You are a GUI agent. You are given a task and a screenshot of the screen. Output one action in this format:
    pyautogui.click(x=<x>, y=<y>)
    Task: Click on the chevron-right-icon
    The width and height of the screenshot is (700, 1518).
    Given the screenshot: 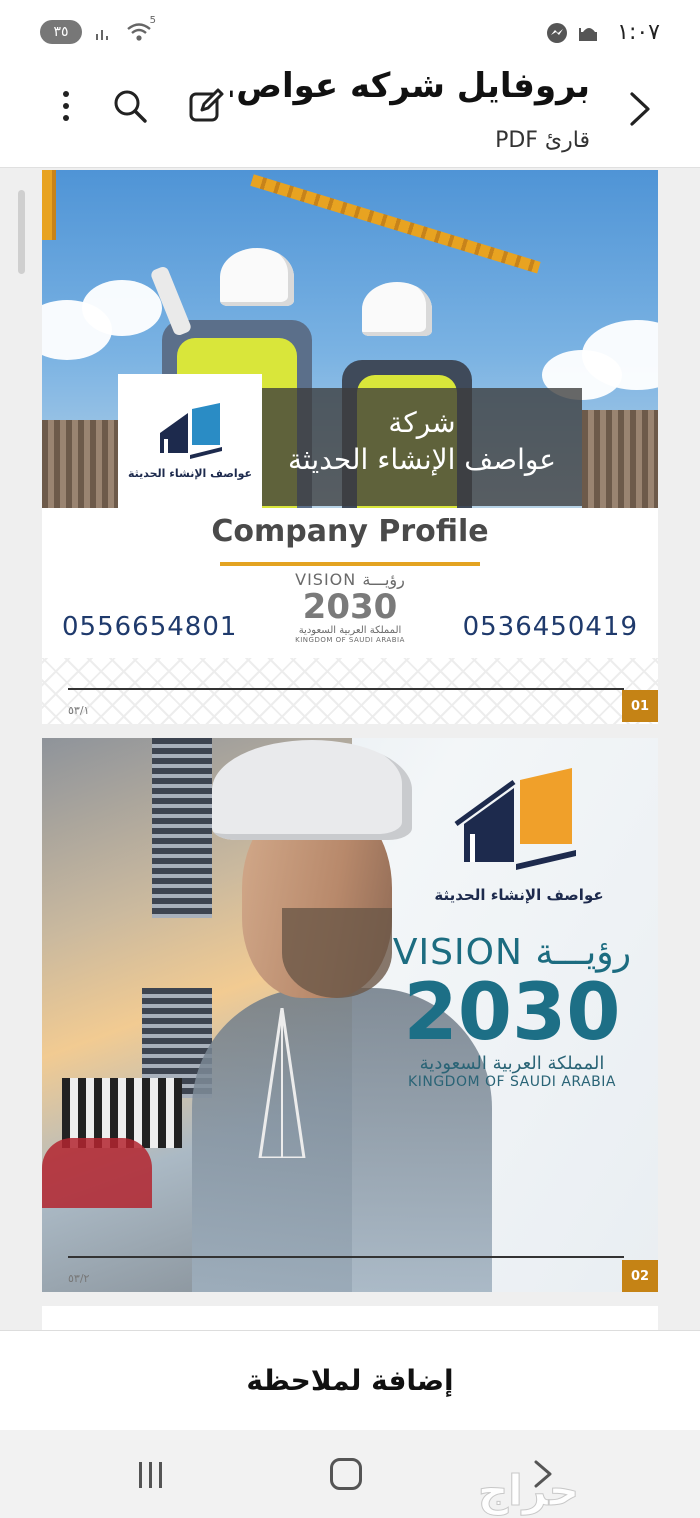 What is the action you would take?
    pyautogui.click(x=640, y=109)
    